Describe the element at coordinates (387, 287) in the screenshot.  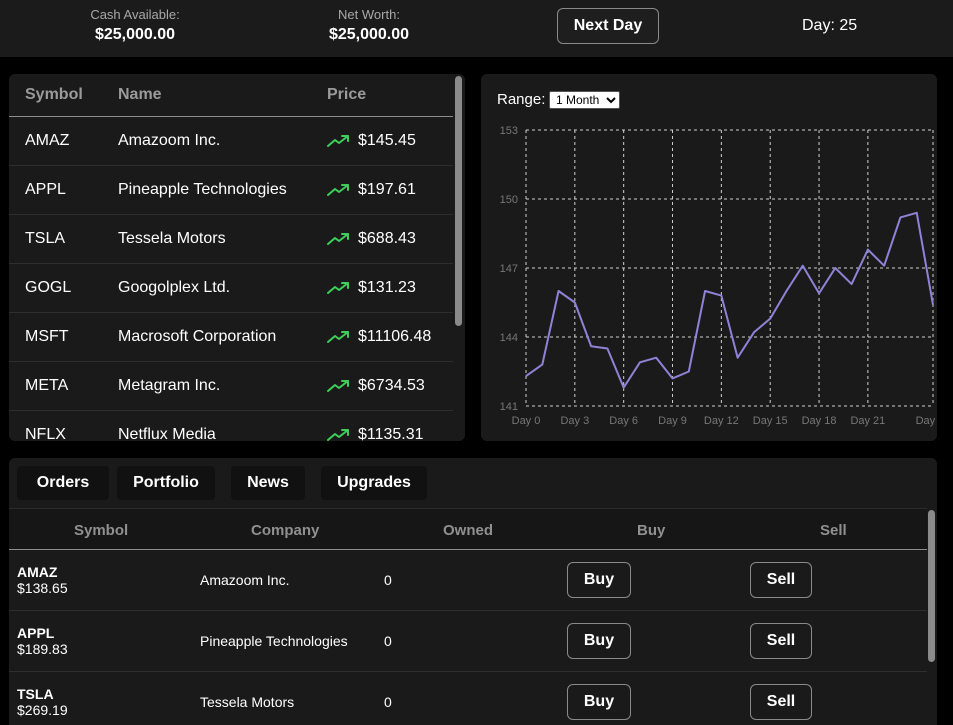
I see `stock-price: $131.23` at that location.